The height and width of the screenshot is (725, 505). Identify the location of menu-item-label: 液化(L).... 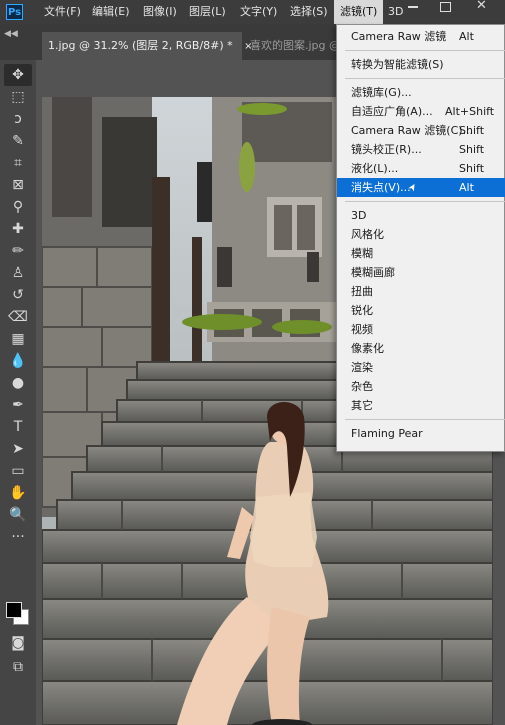
(375, 168).